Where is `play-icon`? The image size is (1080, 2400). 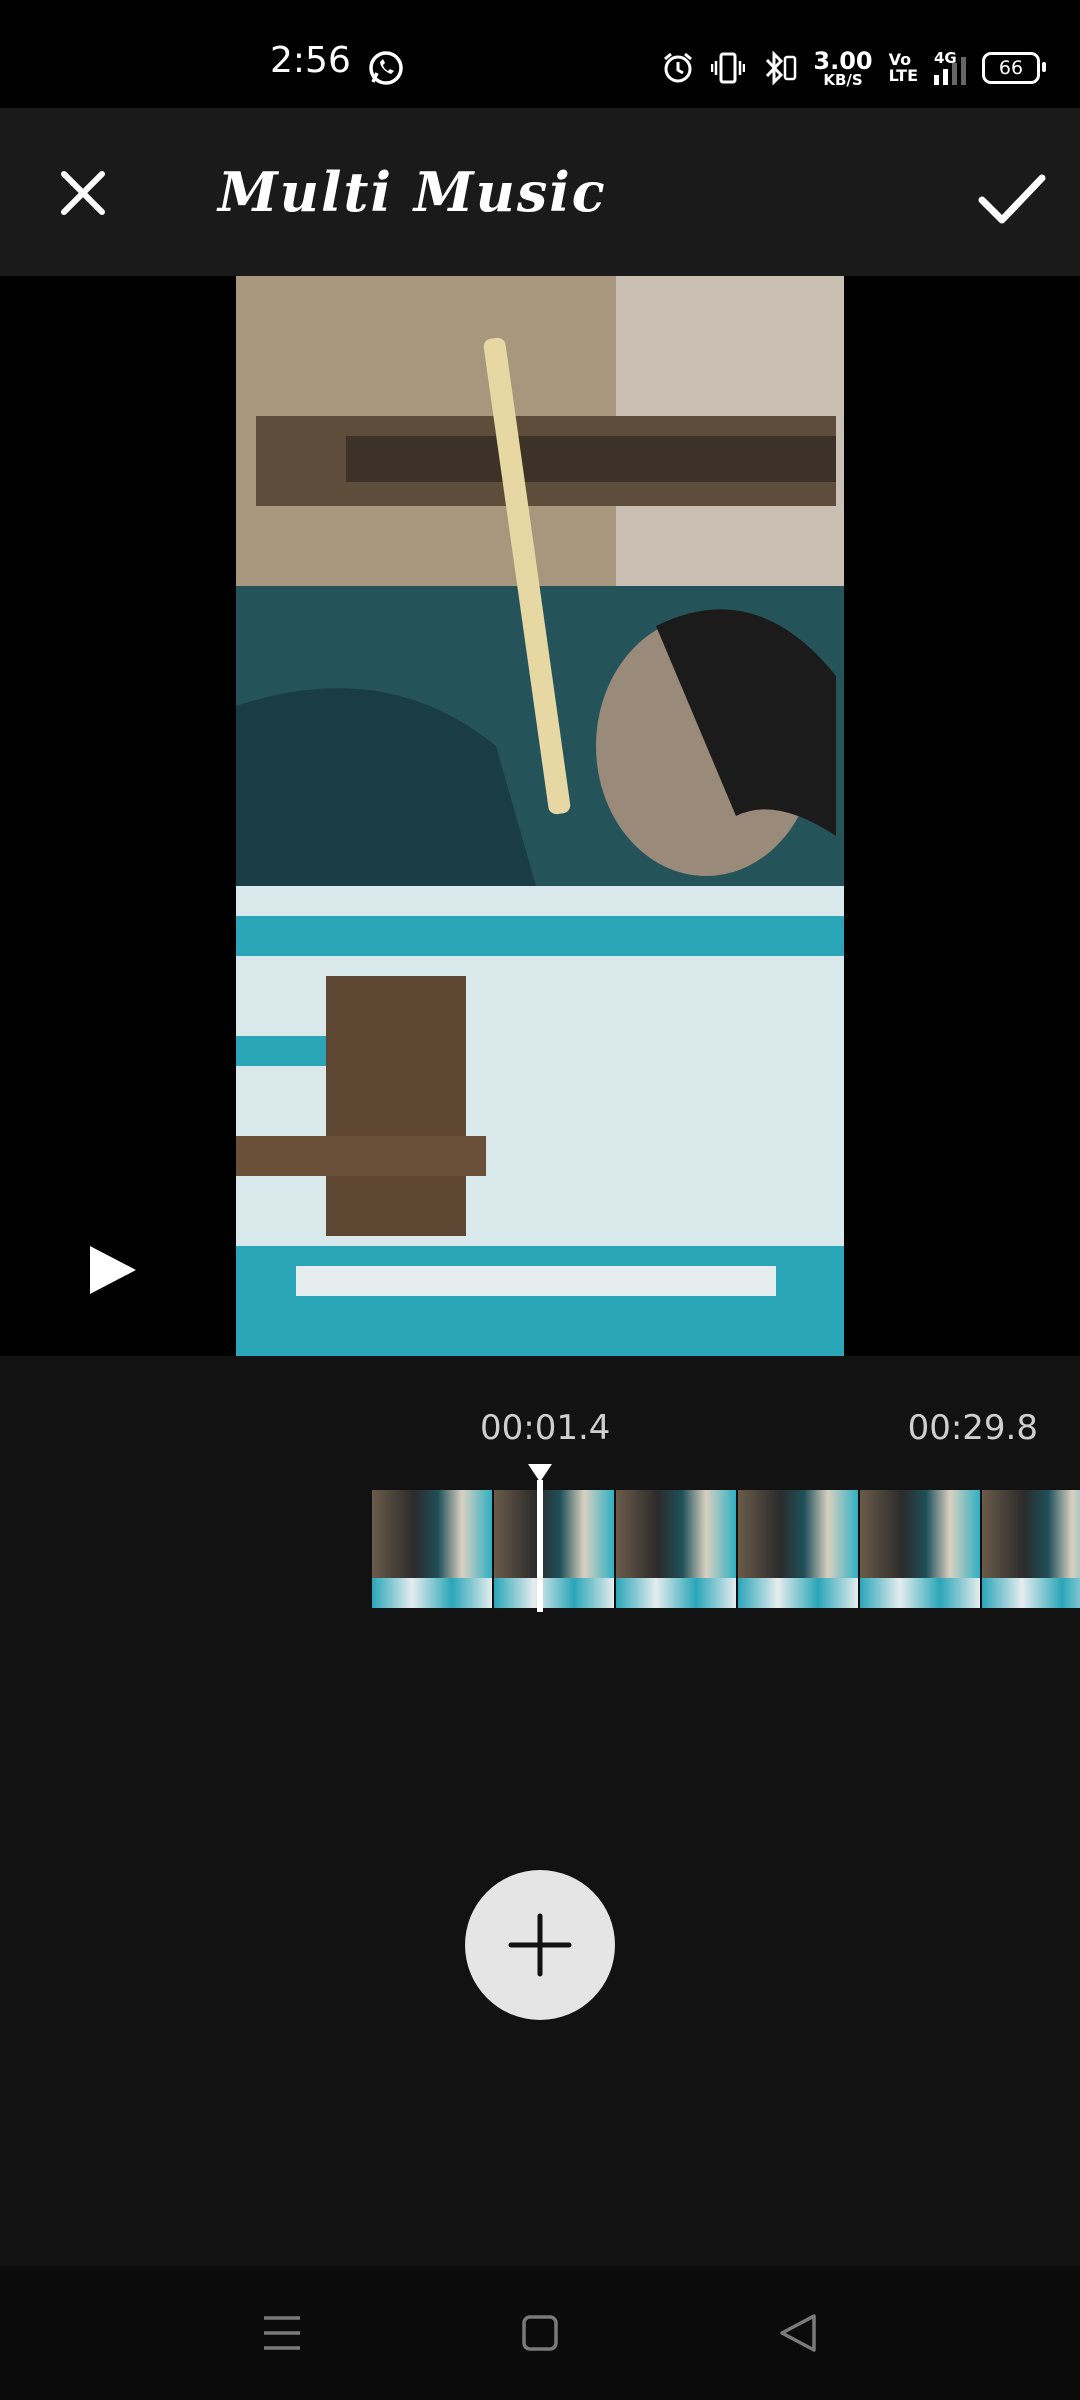 play-icon is located at coordinates (112, 1270).